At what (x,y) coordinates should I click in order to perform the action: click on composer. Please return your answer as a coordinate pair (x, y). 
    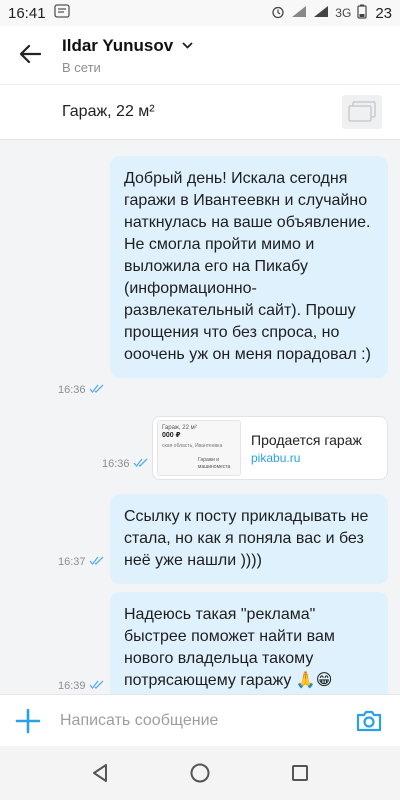
    Looking at the image, I should click on (200, 720).